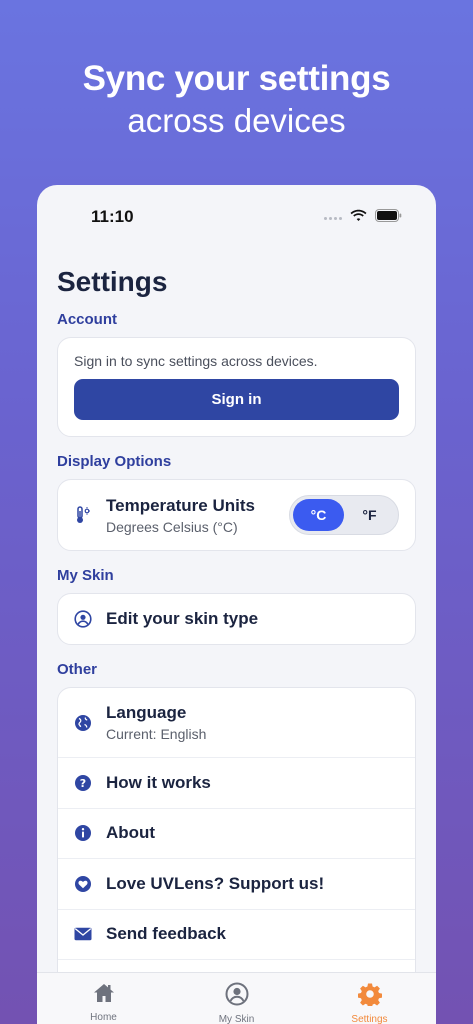 This screenshot has width=473, height=1024. I want to click on send-feedback-row: Send feedback, so click(236, 935).